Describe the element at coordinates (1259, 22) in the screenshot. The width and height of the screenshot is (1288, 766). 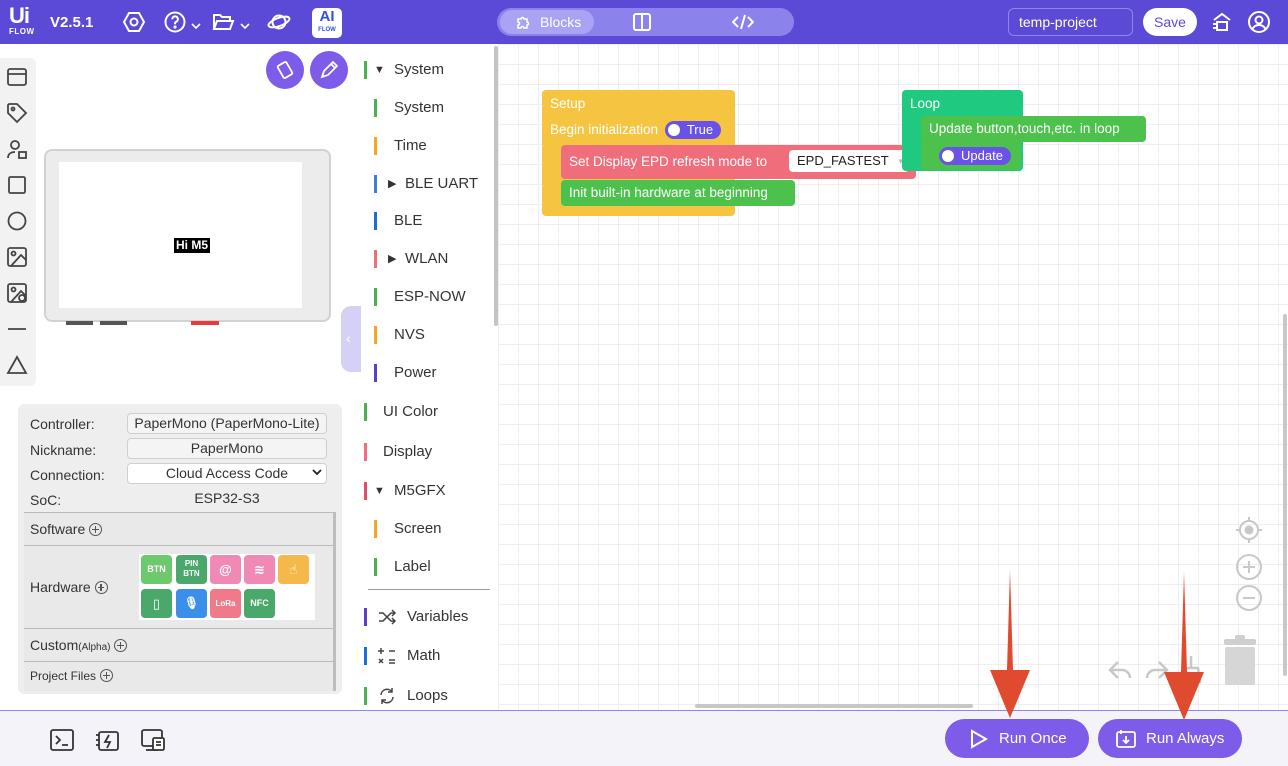
I see `user-avatar-icon` at that location.